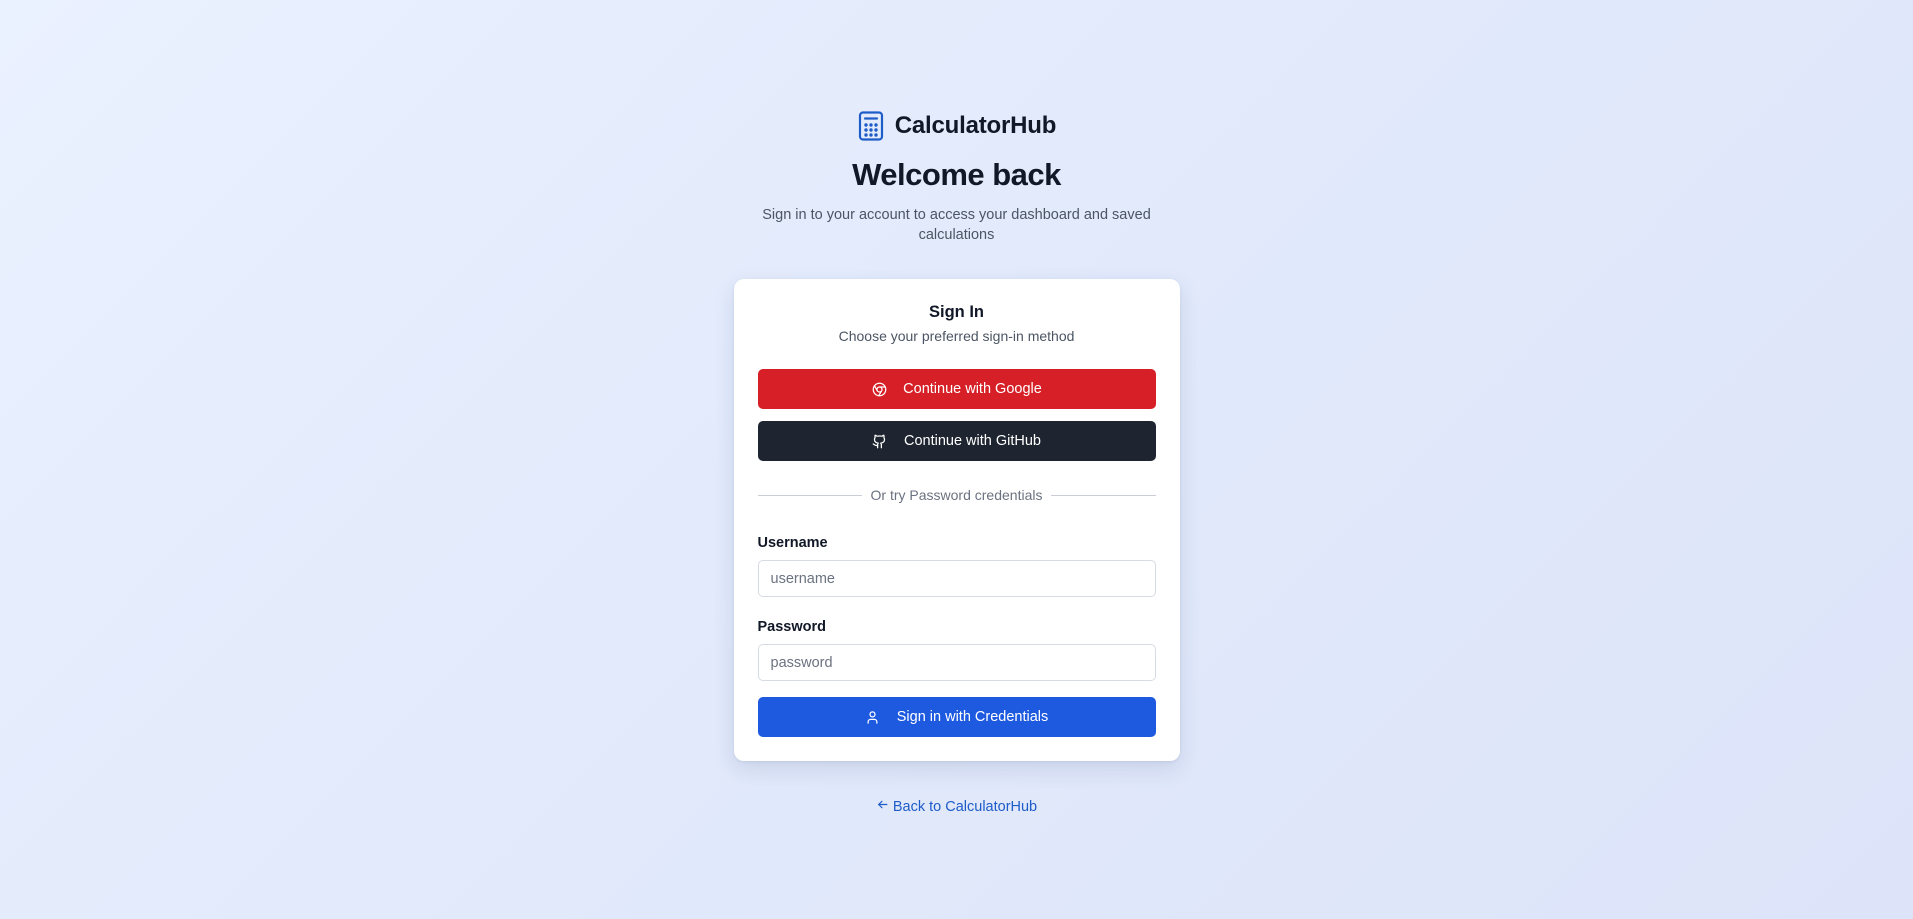 Image resolution: width=1913 pixels, height=919 pixels. I want to click on credentials-button-label: Sign in with Credentials, so click(972, 717).